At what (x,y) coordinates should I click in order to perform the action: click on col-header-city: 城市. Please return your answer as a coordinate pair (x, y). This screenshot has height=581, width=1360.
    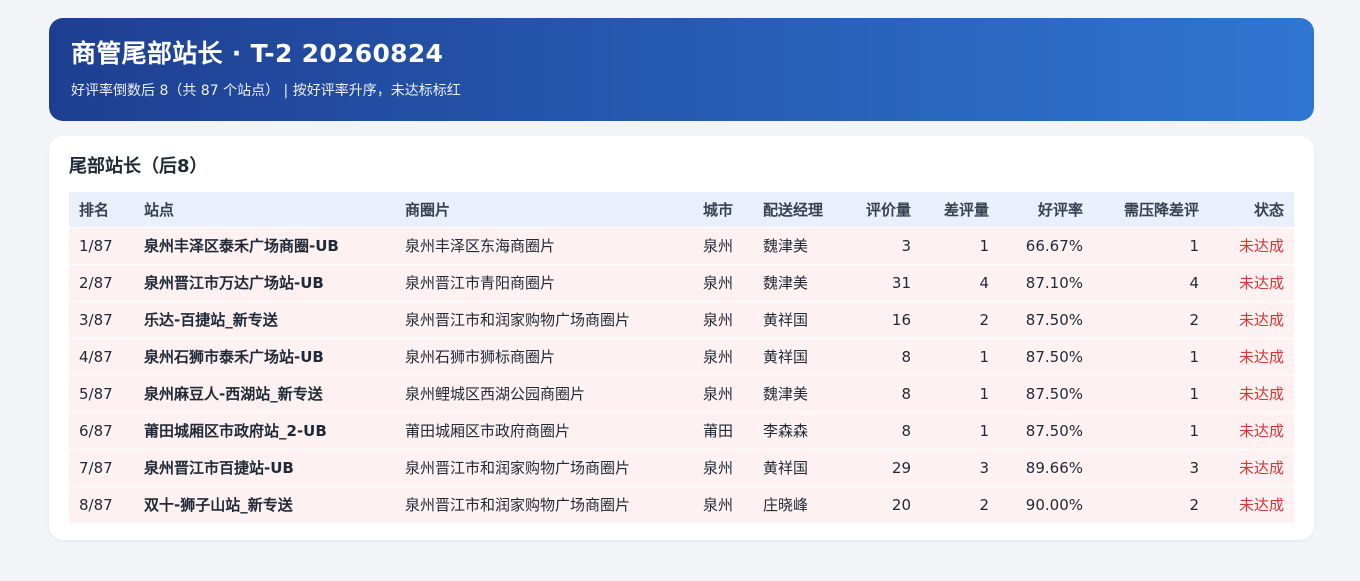
    Looking at the image, I should click on (723, 209).